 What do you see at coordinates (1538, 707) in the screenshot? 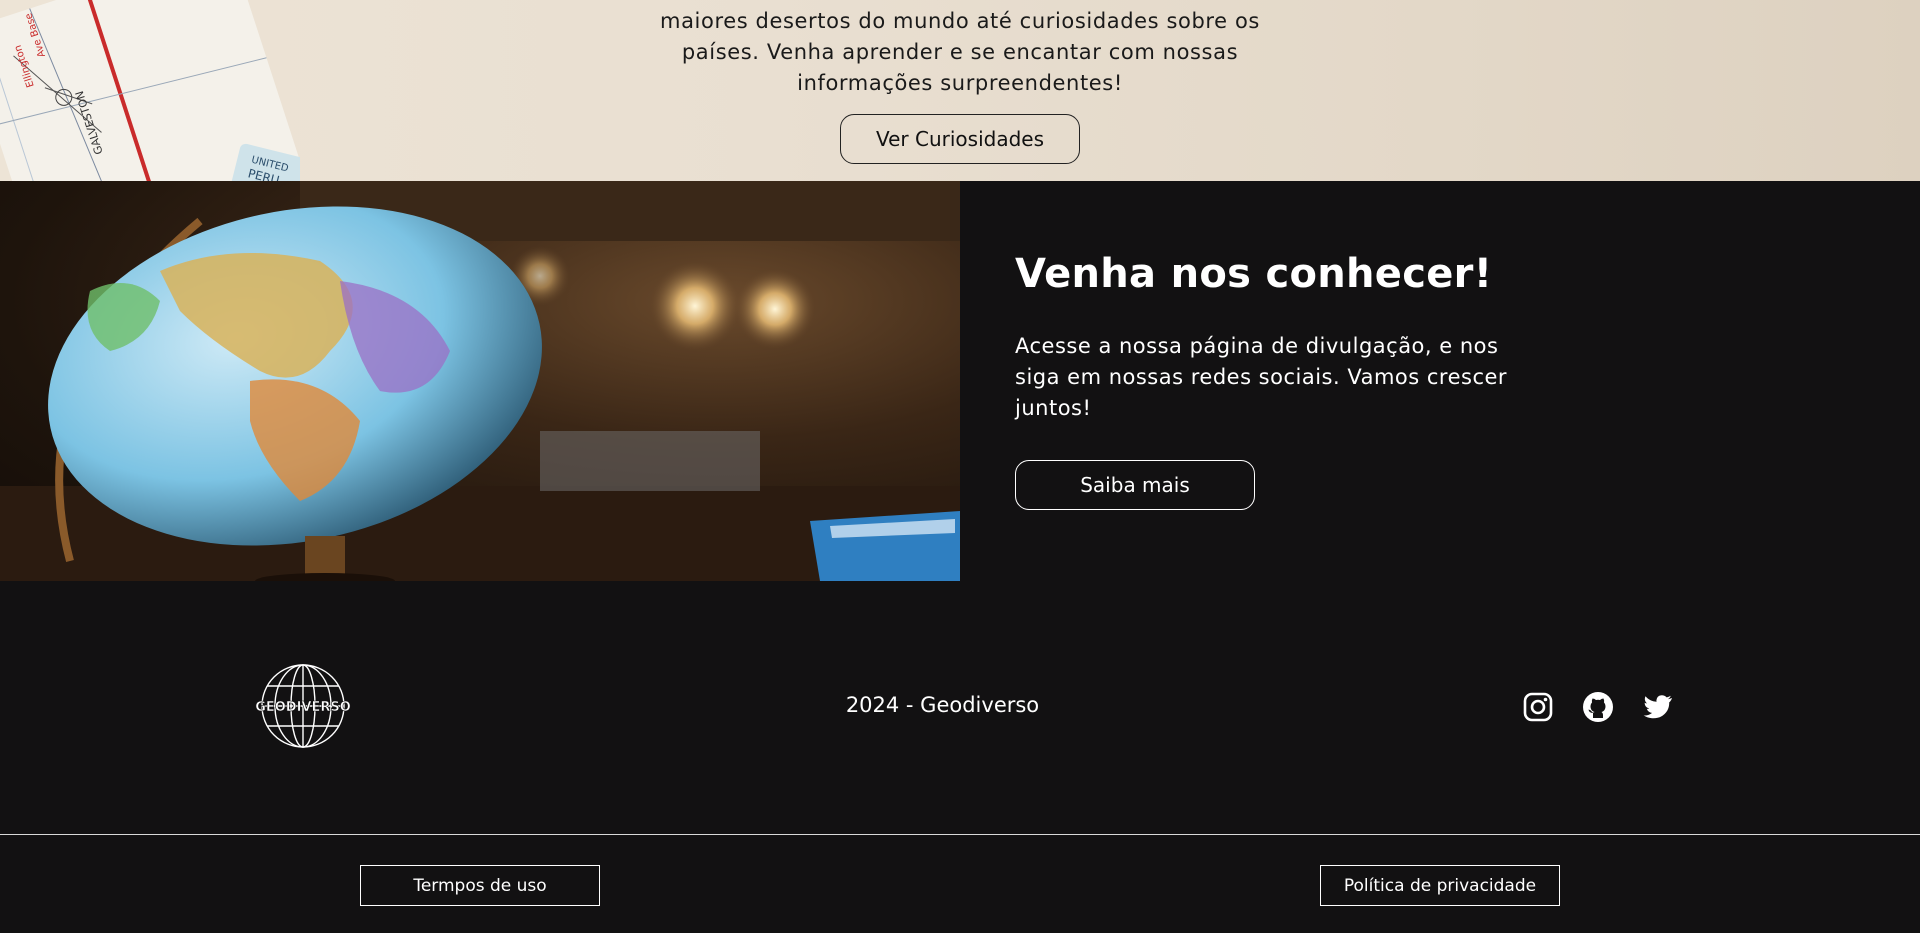
I see `instagram-icon` at bounding box center [1538, 707].